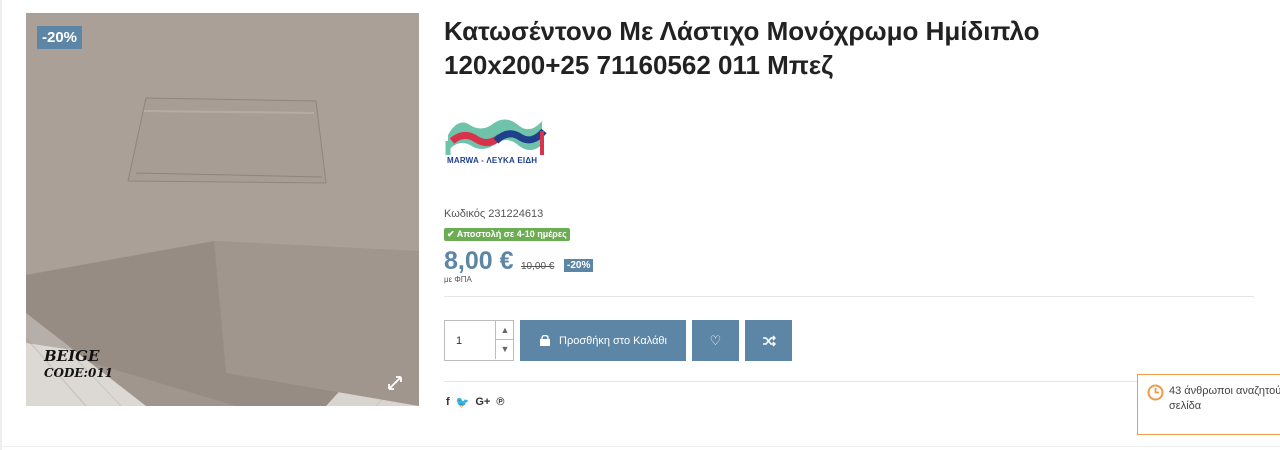  Describe the element at coordinates (504, 349) in the screenshot. I see `chevron-down-icon: ▼` at that location.